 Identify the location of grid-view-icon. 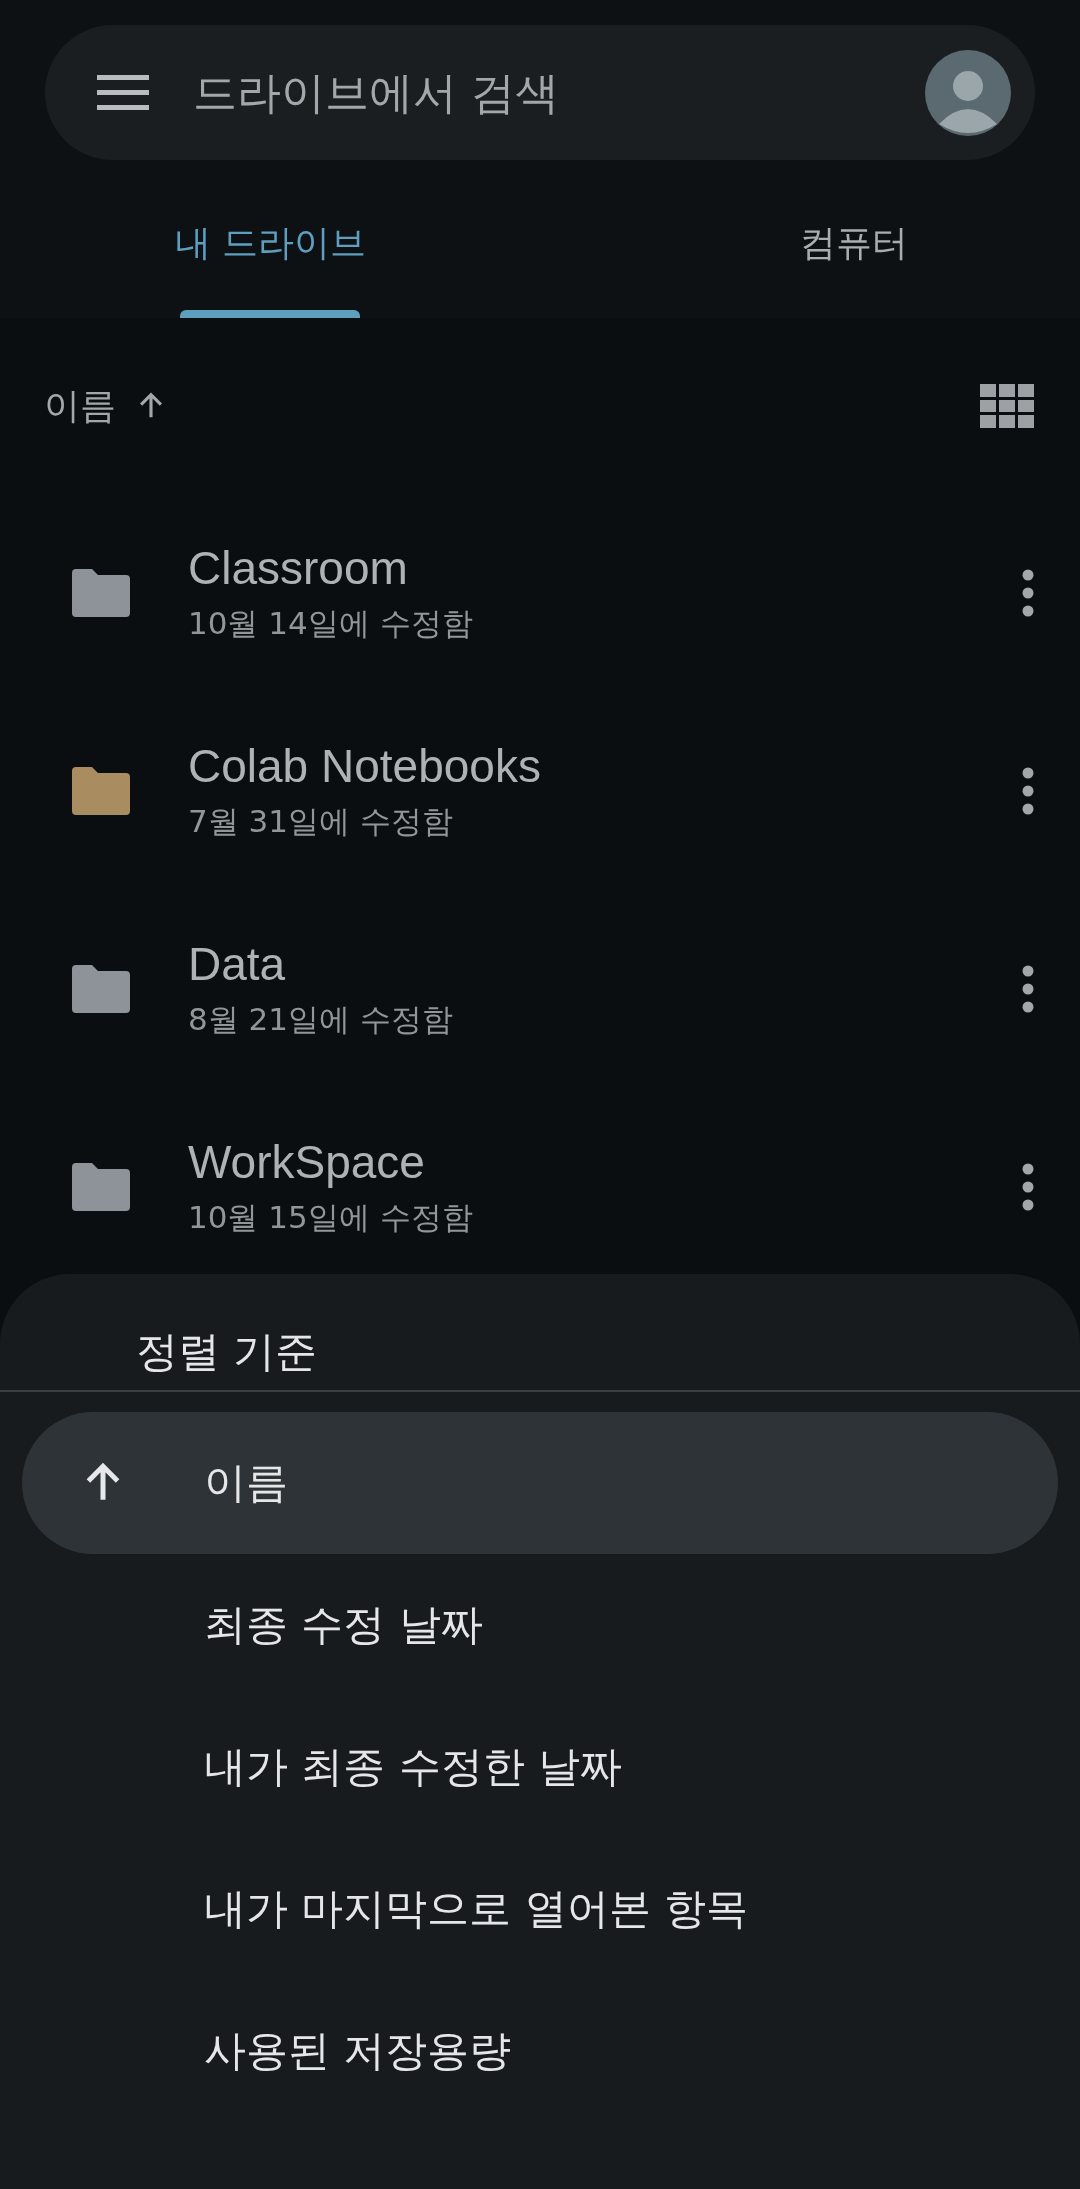
(1007, 406).